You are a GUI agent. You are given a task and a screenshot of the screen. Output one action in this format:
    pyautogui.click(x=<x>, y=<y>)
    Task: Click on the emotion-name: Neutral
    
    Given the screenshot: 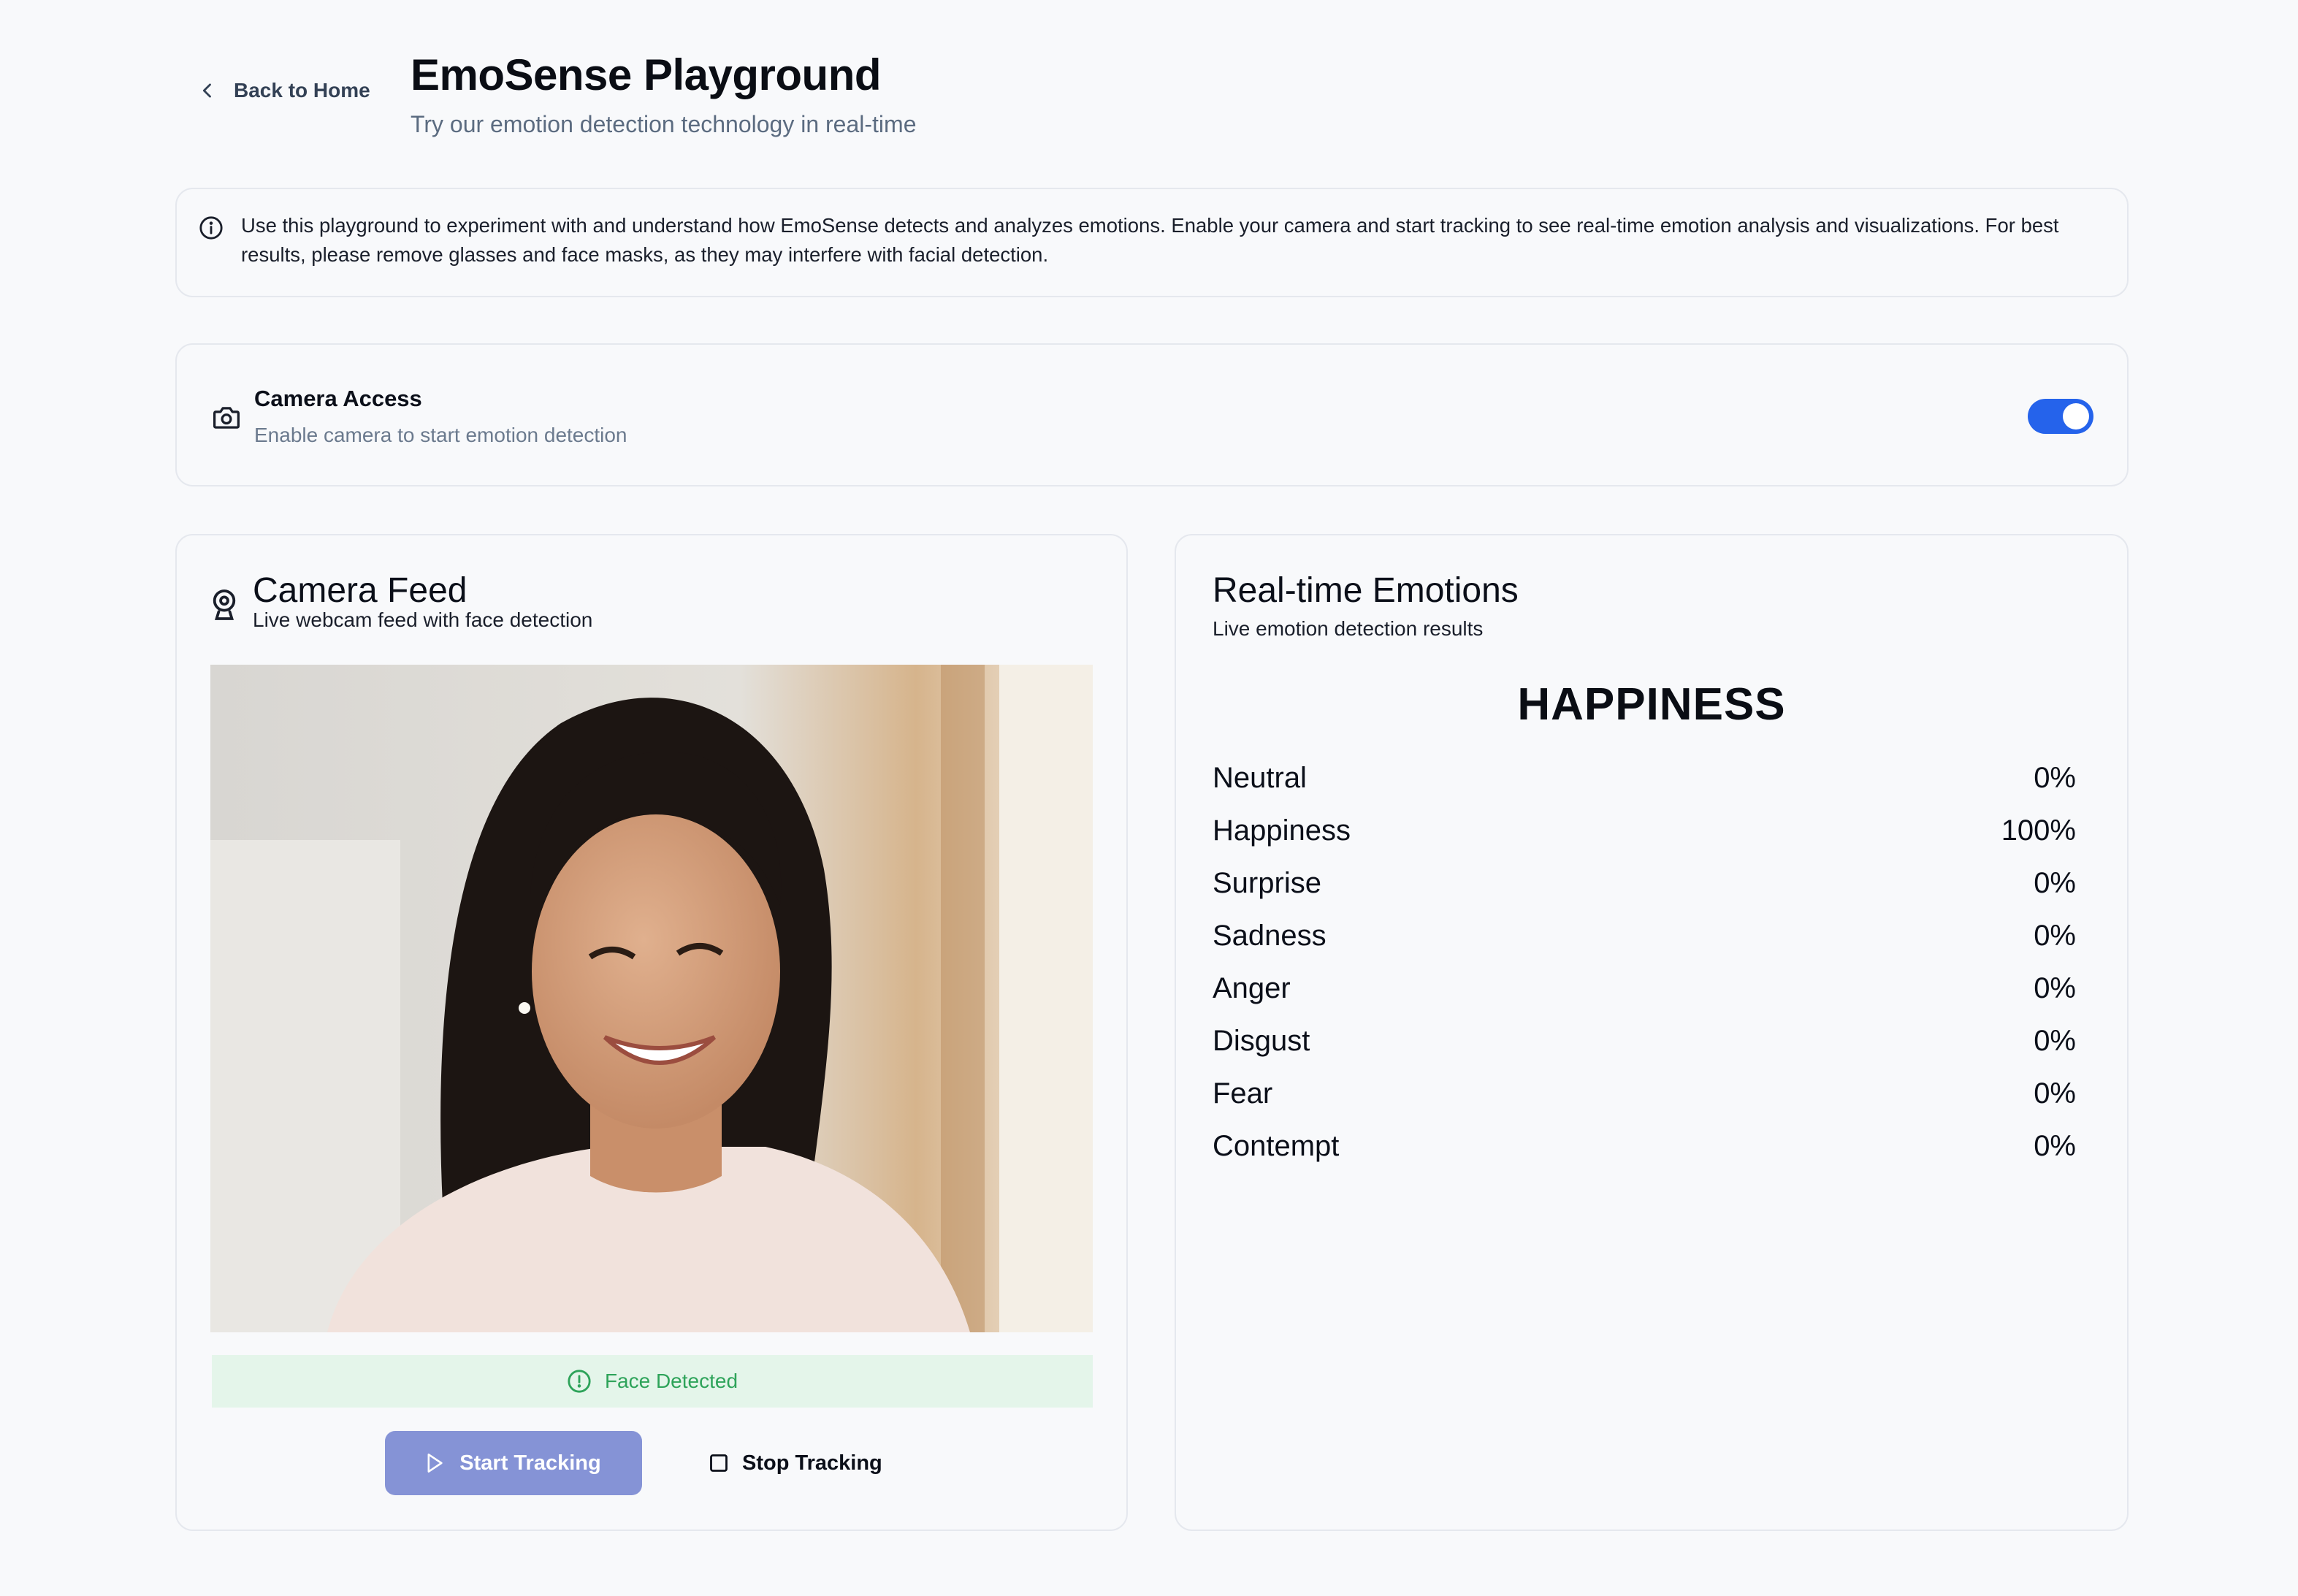 What is the action you would take?
    pyautogui.click(x=1260, y=777)
    